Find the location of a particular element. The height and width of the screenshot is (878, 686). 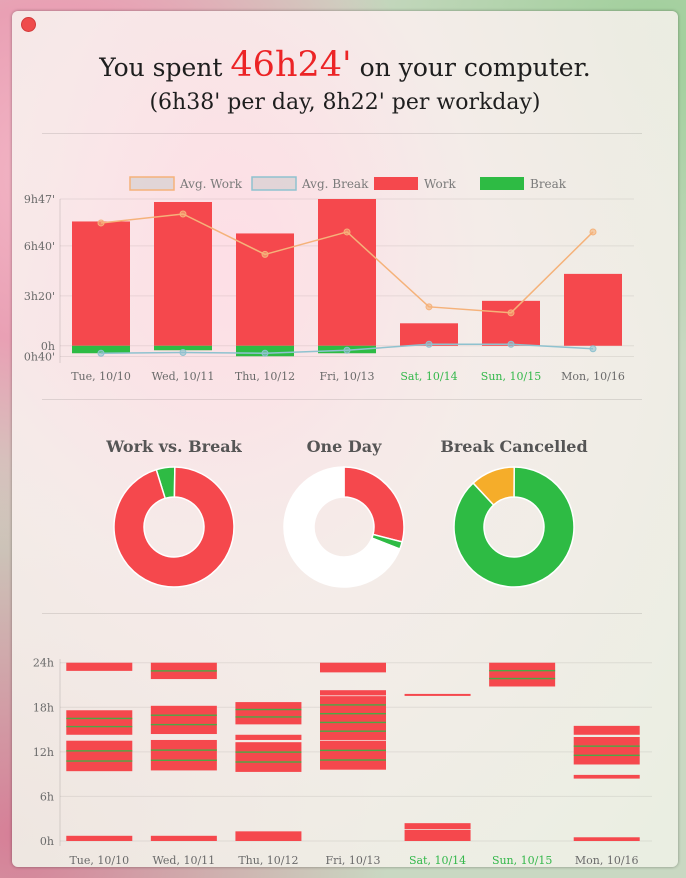

headline-suffix: on your computer. is located at coordinates (475, 67).